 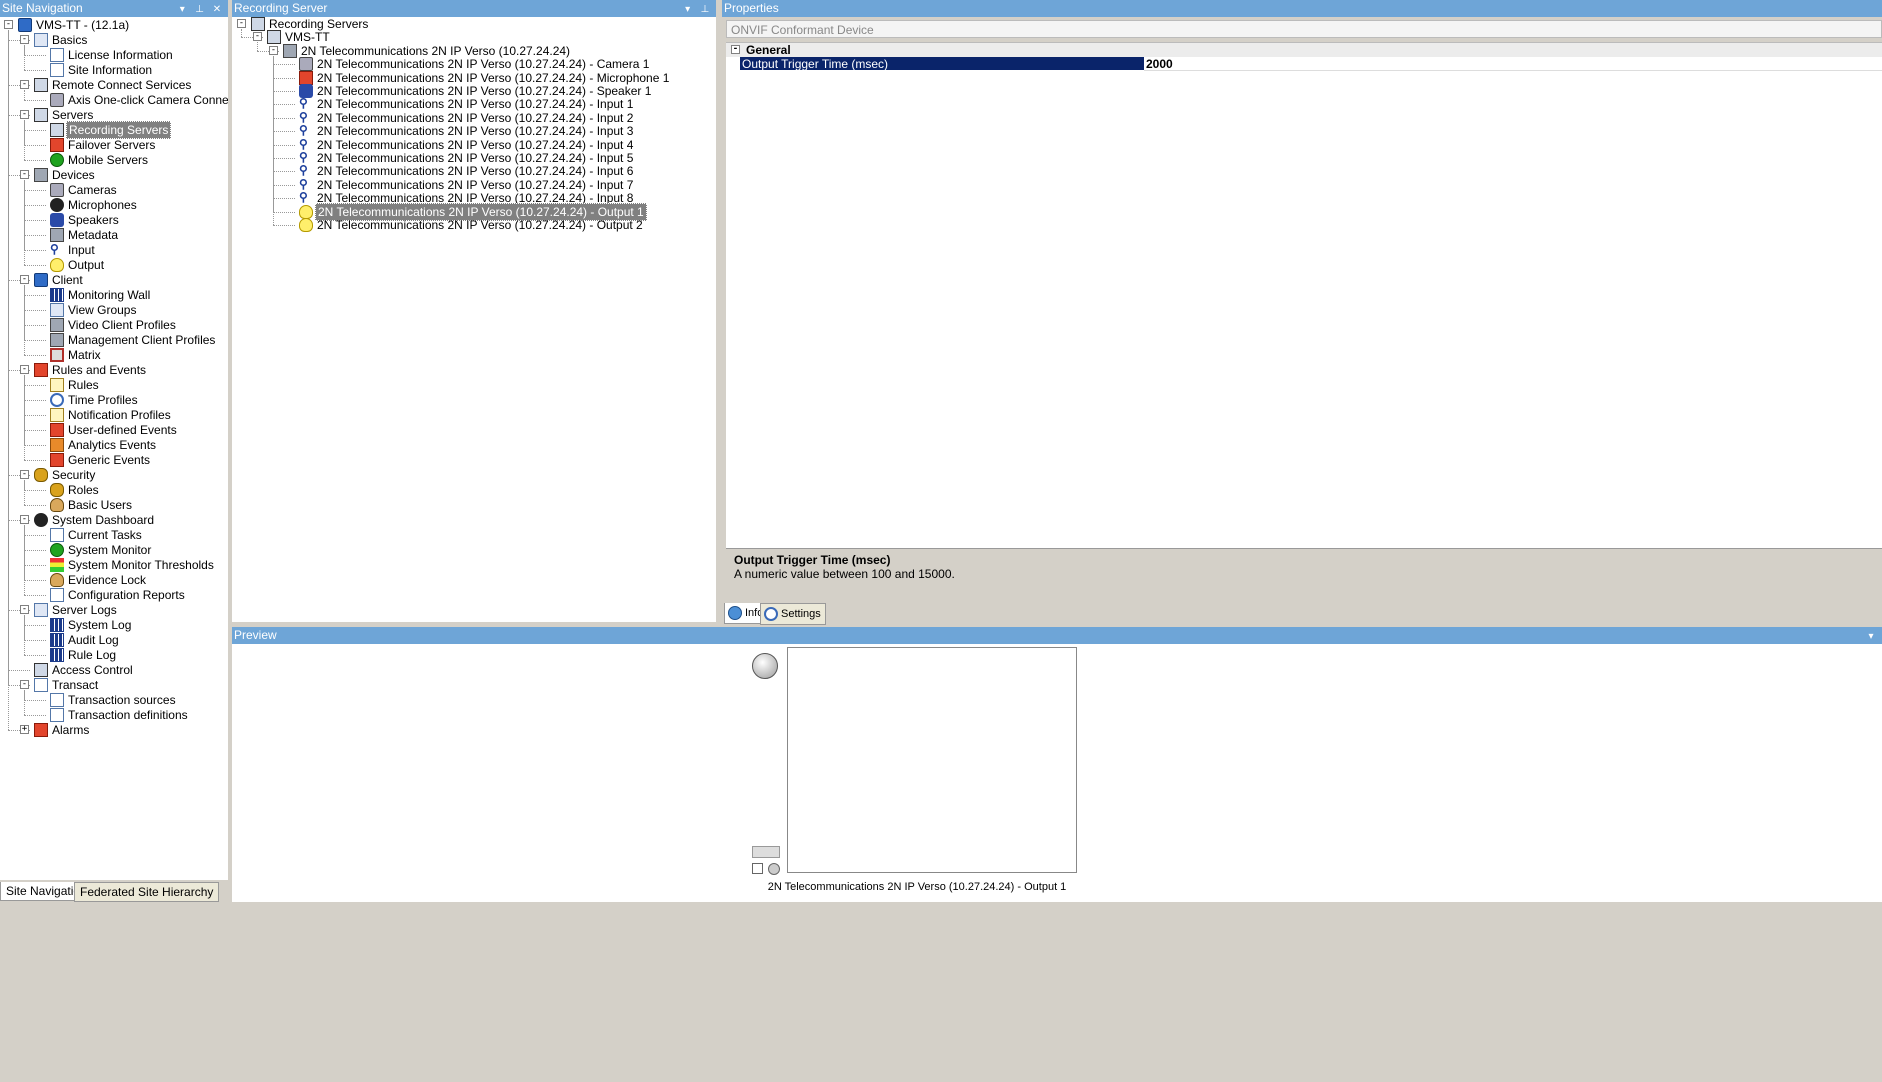 What do you see at coordinates (757, 868) in the screenshot?
I see `preview-checkbox` at bounding box center [757, 868].